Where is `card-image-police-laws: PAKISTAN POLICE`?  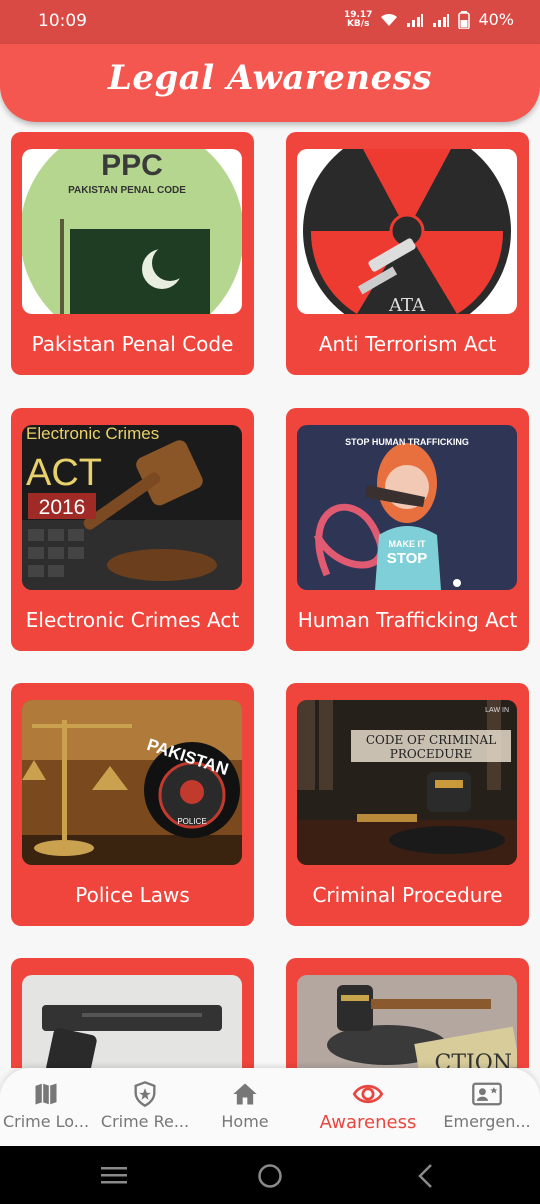 card-image-police-laws: PAKISTAN POLICE is located at coordinates (132, 782).